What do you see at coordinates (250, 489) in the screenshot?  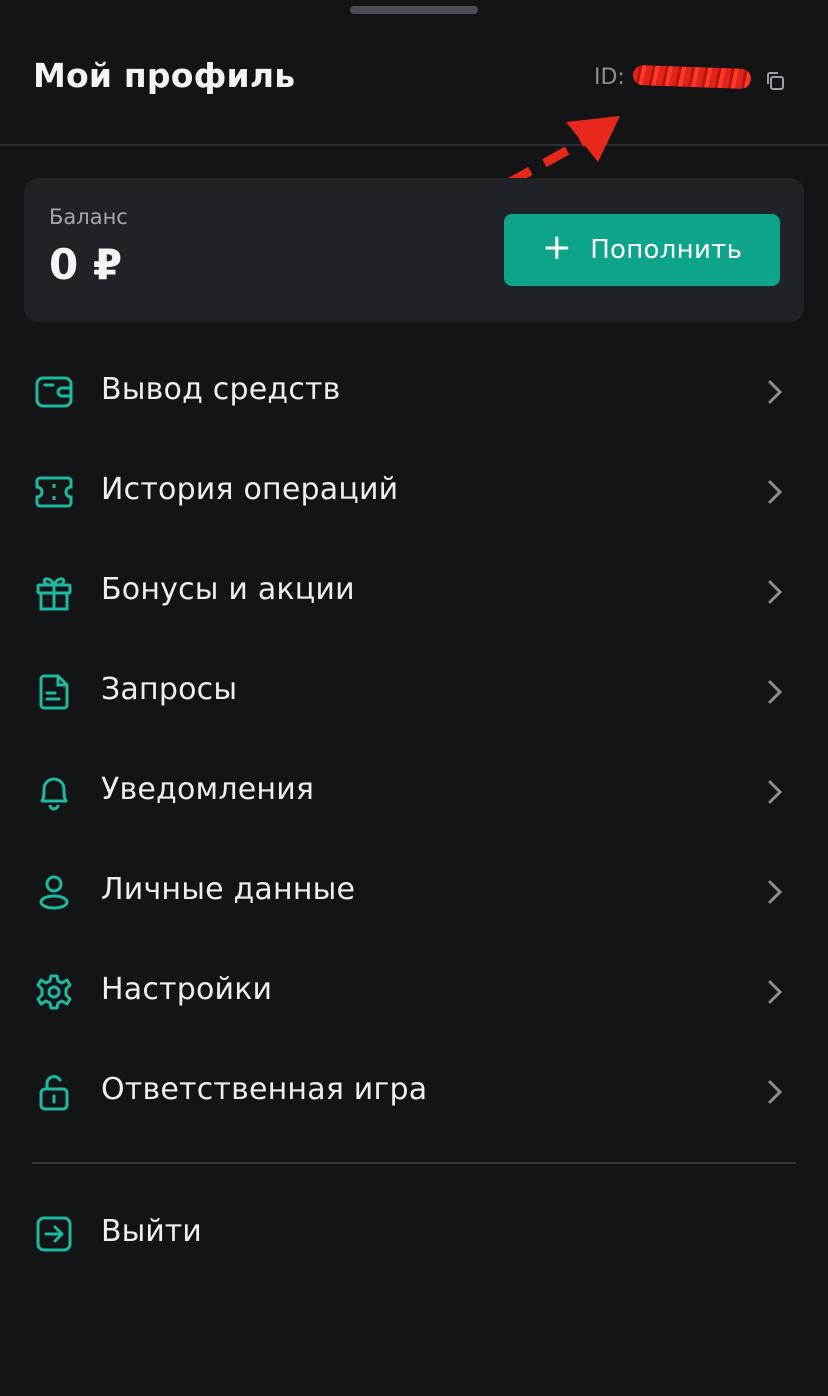 I see `menu-item-label: История операций` at bounding box center [250, 489].